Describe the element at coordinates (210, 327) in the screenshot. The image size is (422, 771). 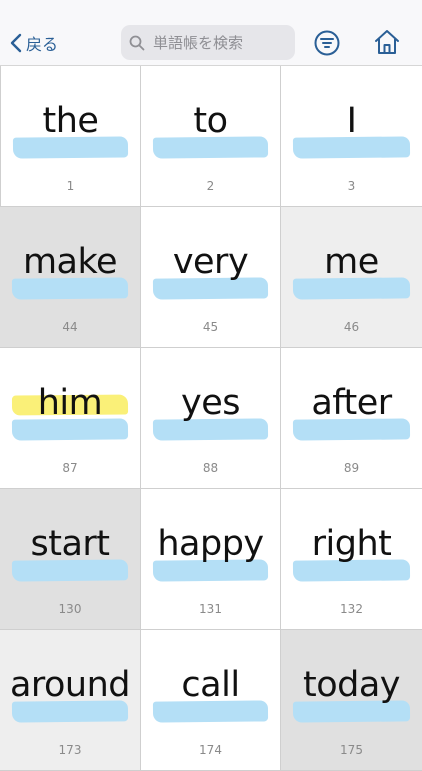
I see `word-number: 45` at that location.